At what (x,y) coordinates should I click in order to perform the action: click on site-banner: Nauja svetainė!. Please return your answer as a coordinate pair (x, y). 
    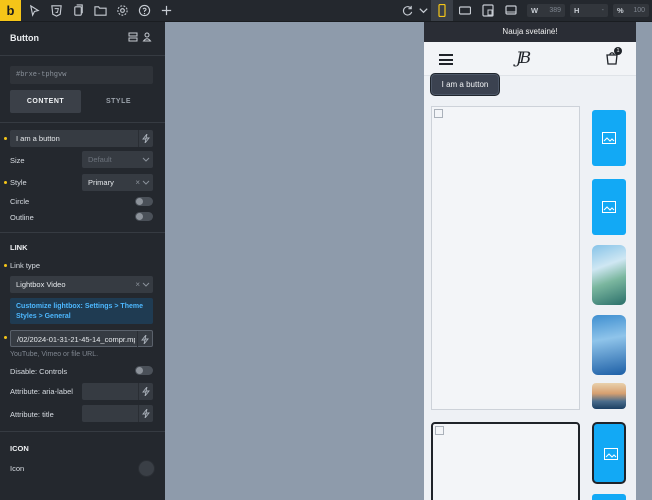
    Looking at the image, I should click on (530, 32).